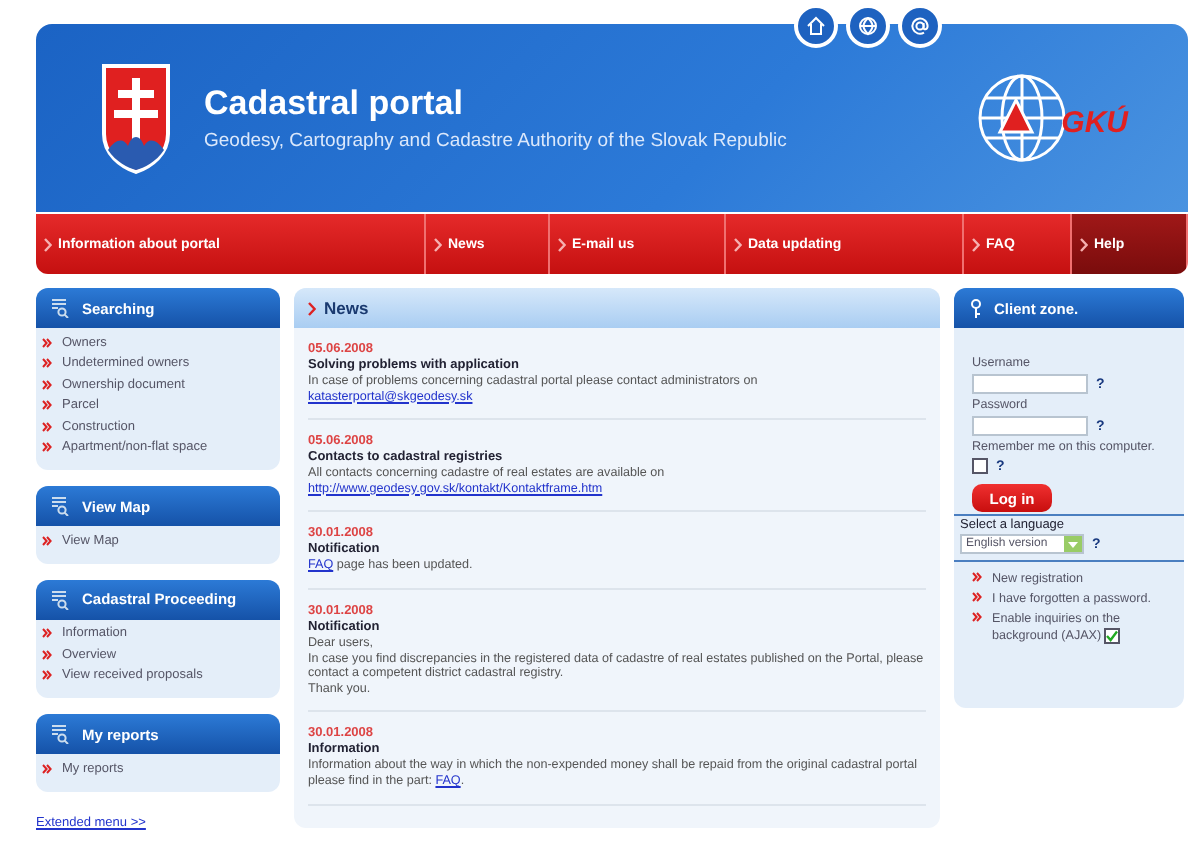 This screenshot has height=852, width=1192. I want to click on remember-checkbox, so click(980, 466).